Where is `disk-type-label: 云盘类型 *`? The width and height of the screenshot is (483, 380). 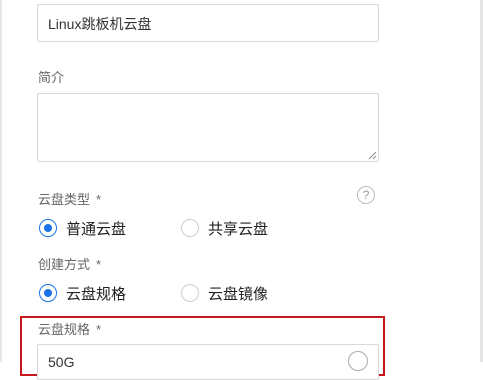
disk-type-label: 云盘类型 * is located at coordinates (69, 198).